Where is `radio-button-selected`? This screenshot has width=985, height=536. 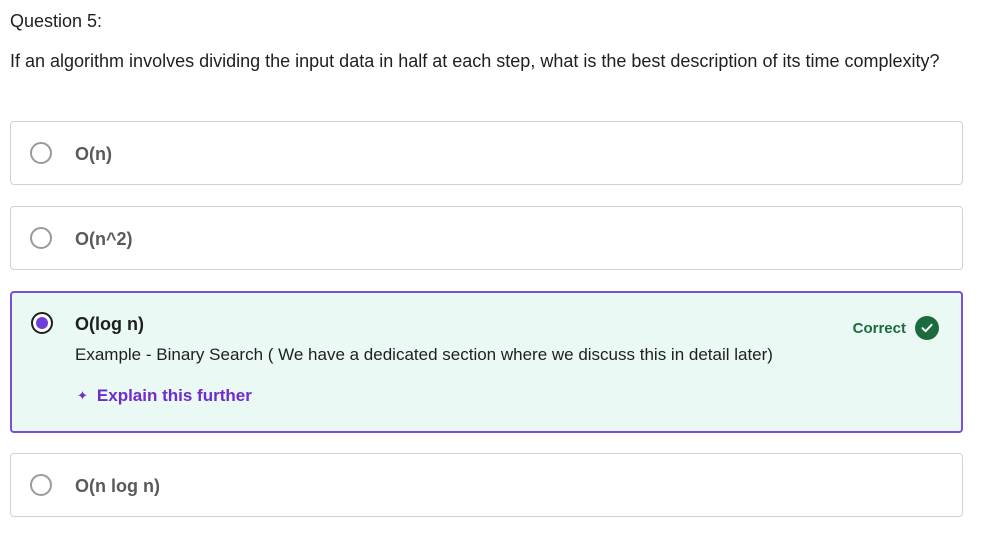
radio-button-selected is located at coordinates (42, 323).